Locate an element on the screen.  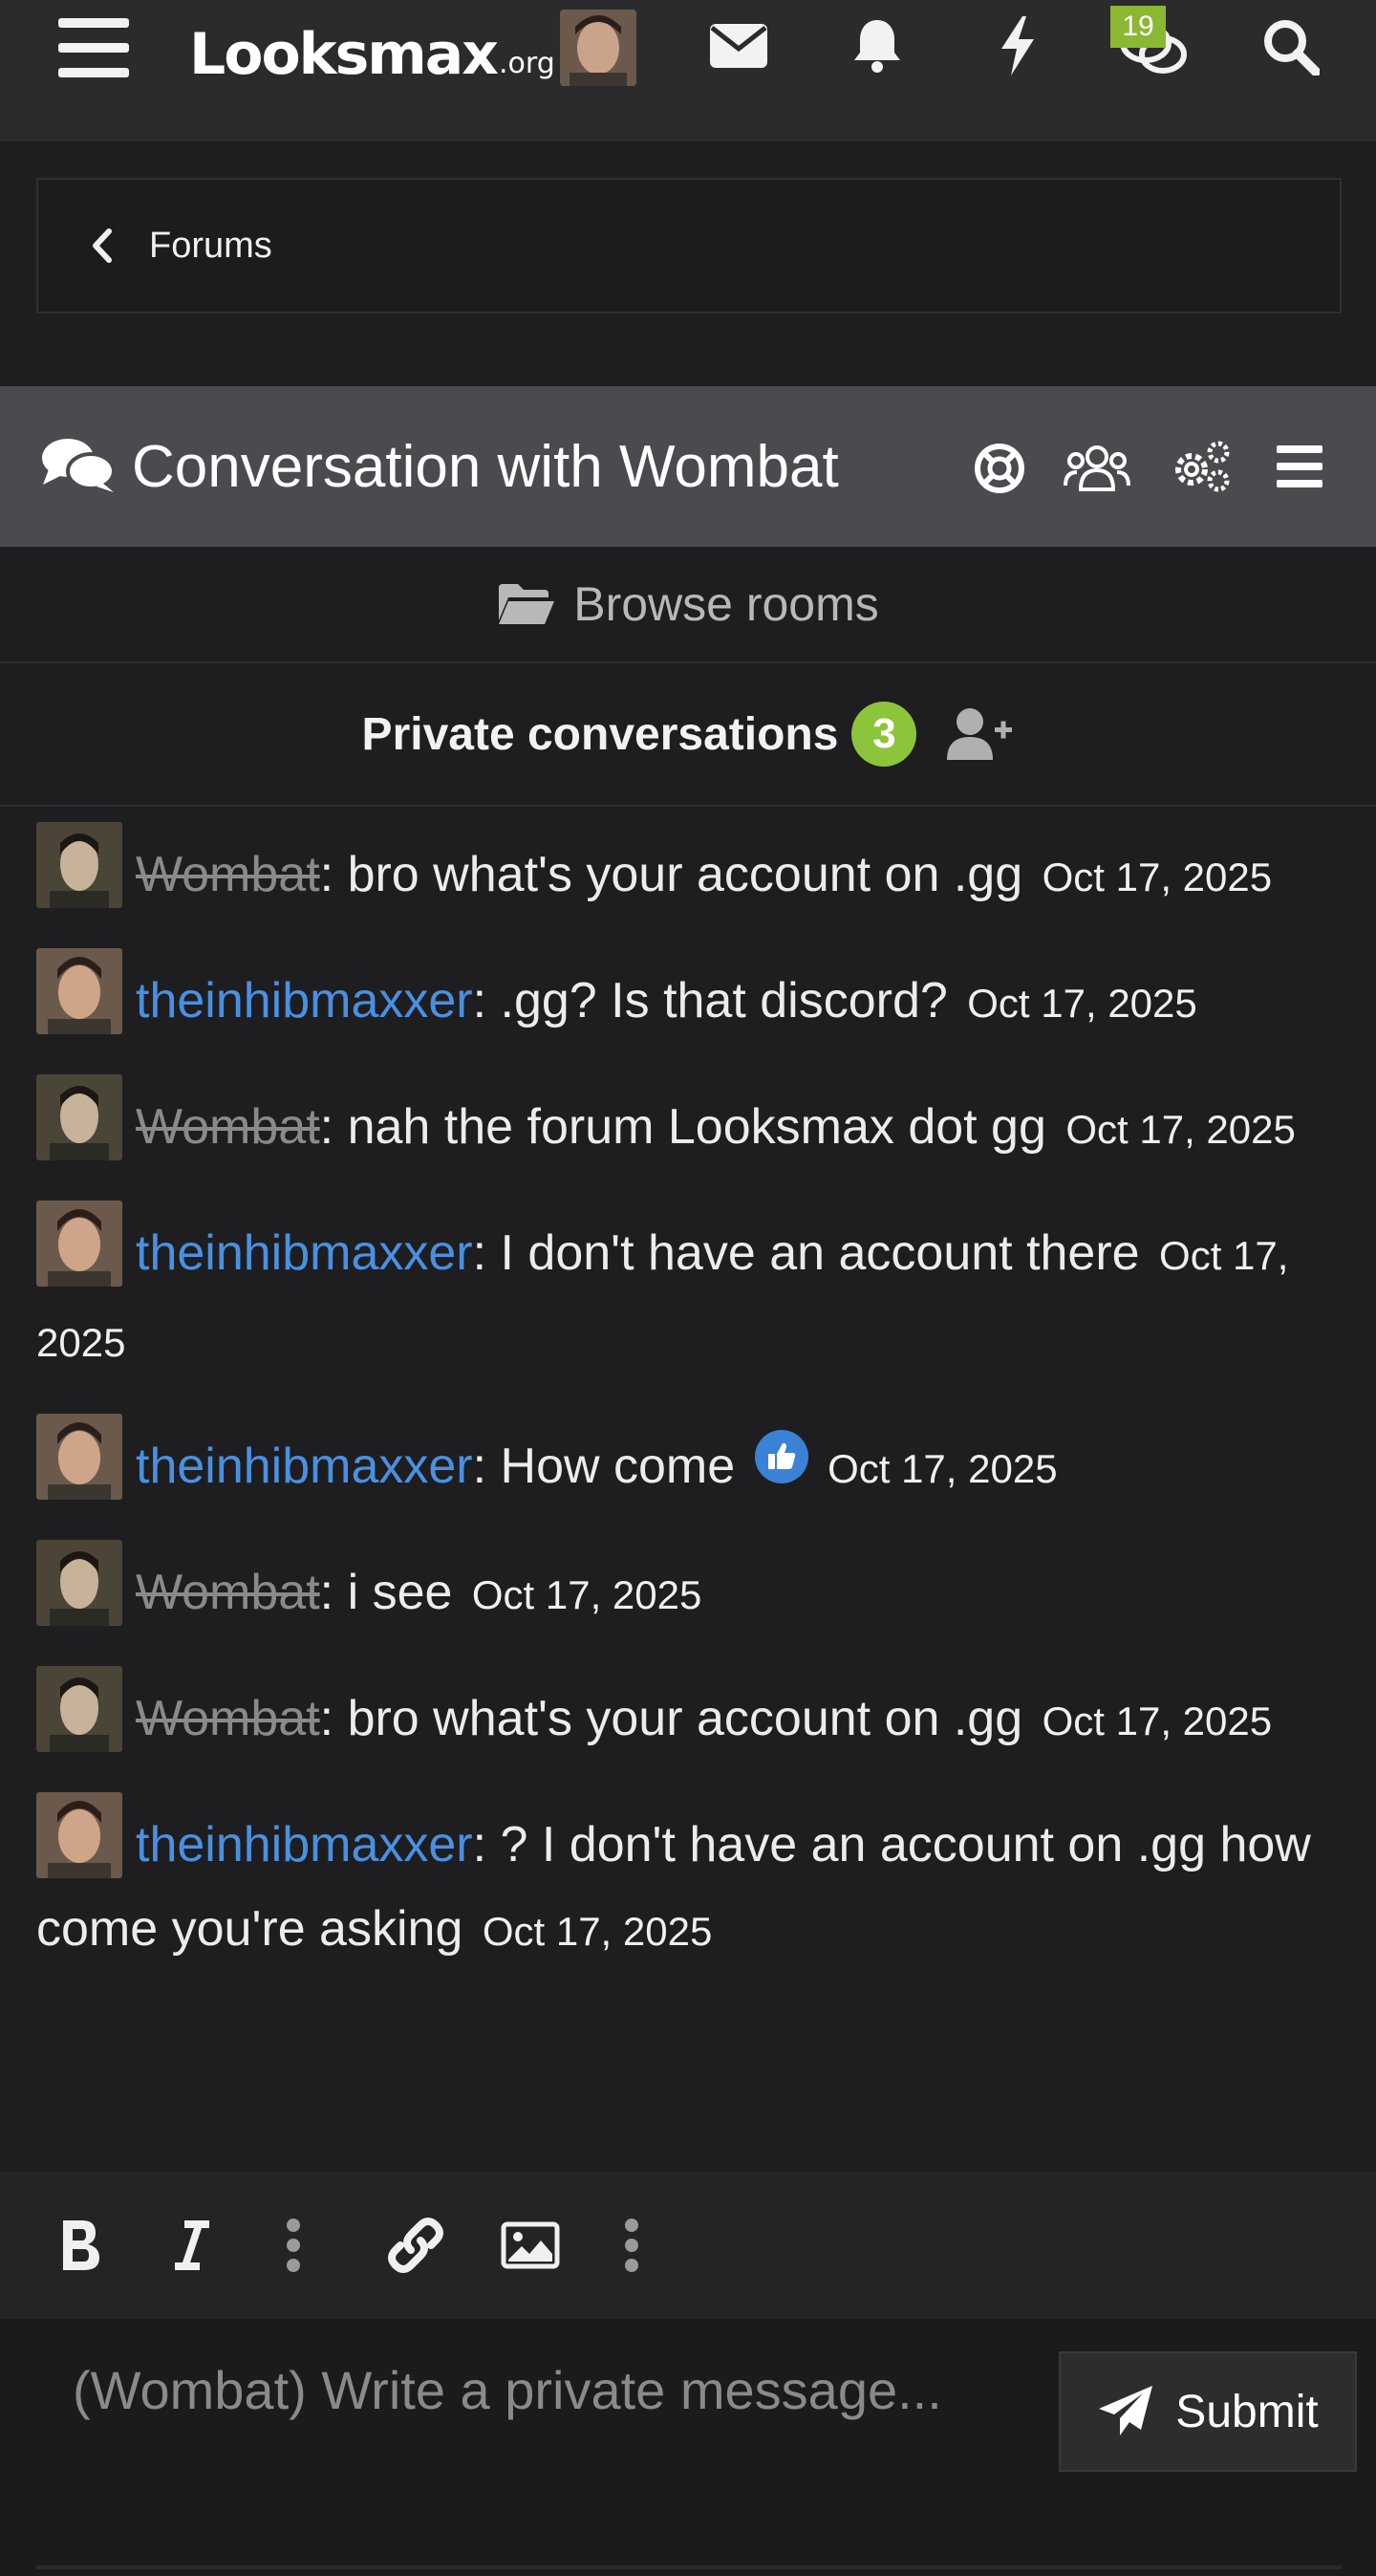
chat-header: Conversation with Wombat is located at coordinates (688, 466).